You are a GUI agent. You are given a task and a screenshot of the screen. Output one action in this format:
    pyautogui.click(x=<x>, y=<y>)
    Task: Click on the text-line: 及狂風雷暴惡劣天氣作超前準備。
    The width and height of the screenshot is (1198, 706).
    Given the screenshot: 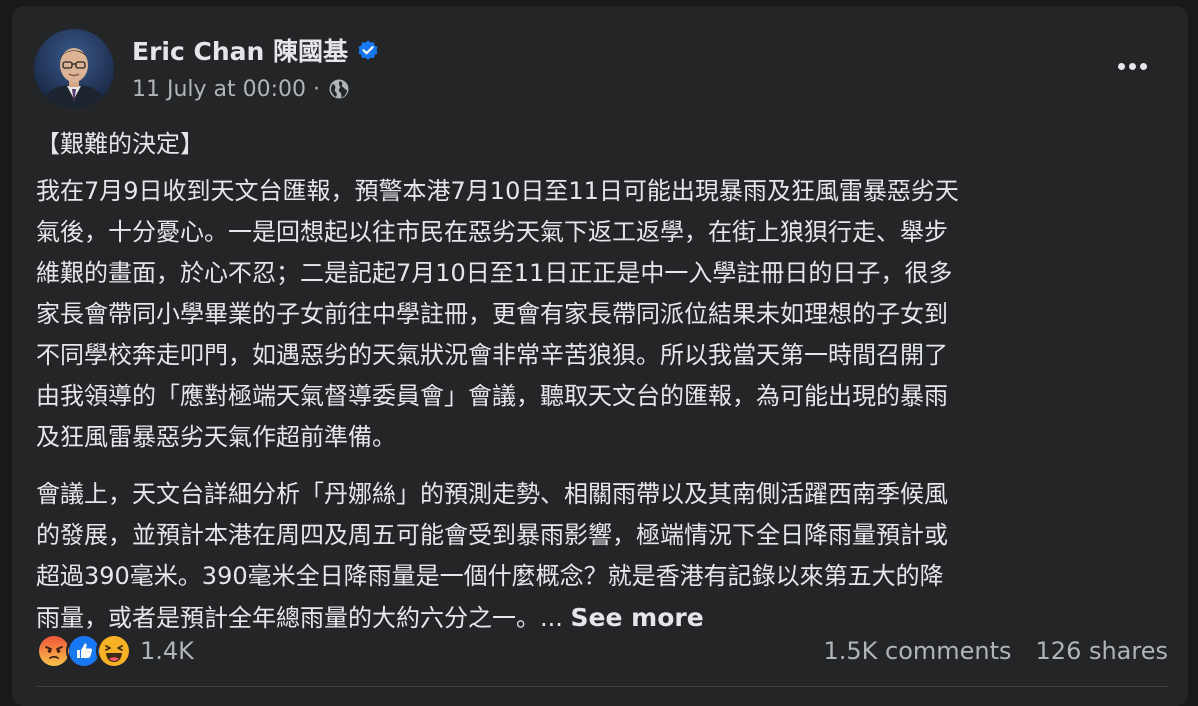 What is the action you would take?
    pyautogui.click(x=216, y=437)
    